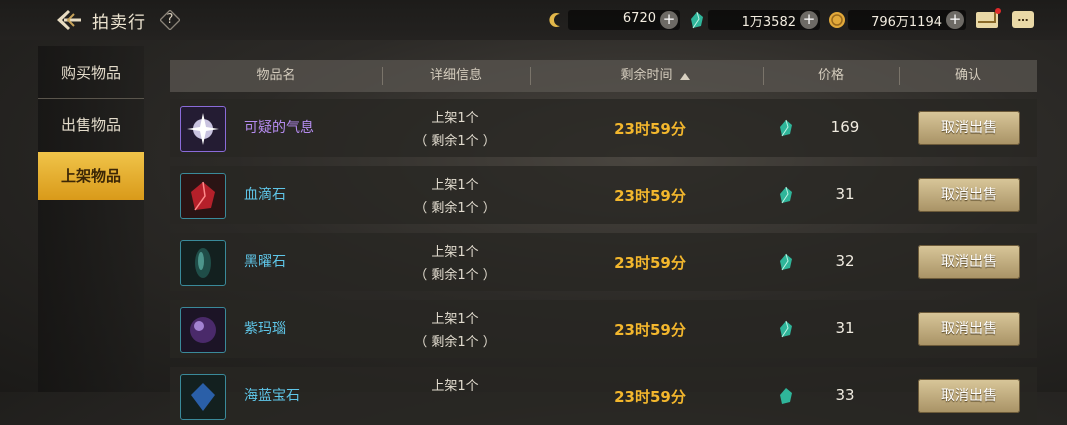 This screenshot has width=1067, height=425. What do you see at coordinates (685, 76) in the screenshot?
I see `sort-ascending-icon` at bounding box center [685, 76].